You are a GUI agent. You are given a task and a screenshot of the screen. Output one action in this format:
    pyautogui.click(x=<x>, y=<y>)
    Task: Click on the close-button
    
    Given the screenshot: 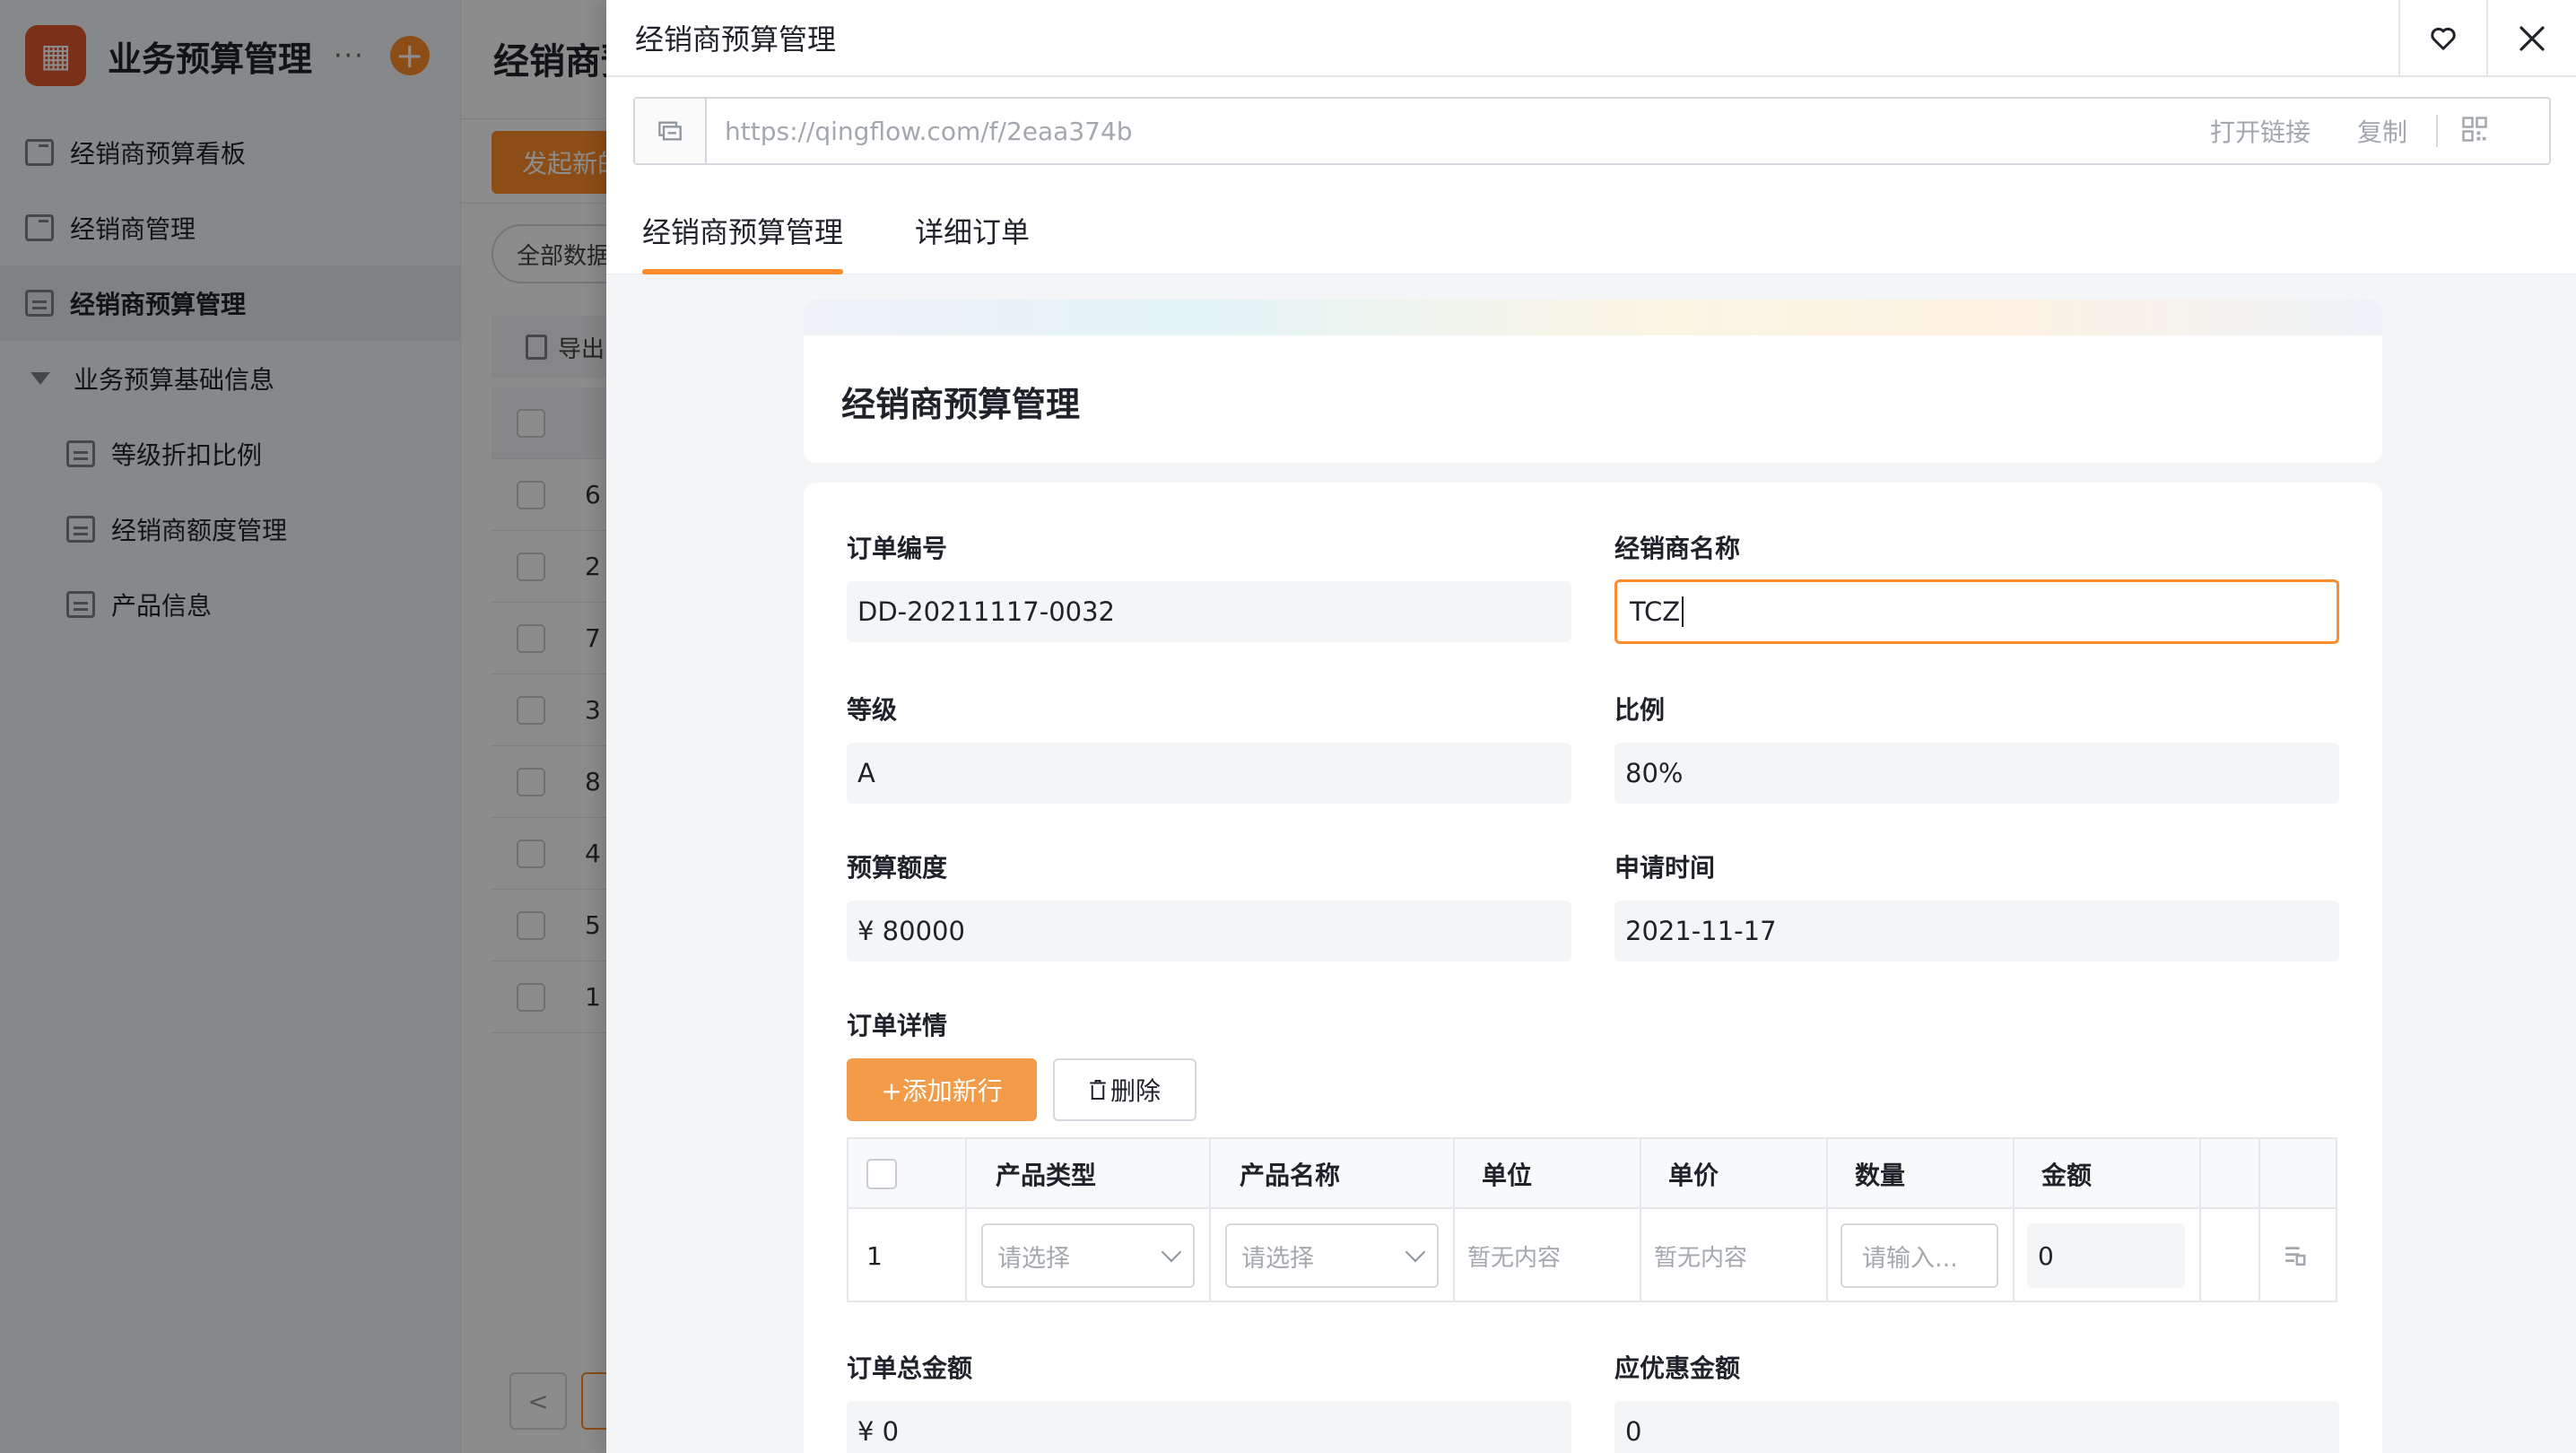 What is the action you would take?
    pyautogui.click(x=2532, y=38)
    